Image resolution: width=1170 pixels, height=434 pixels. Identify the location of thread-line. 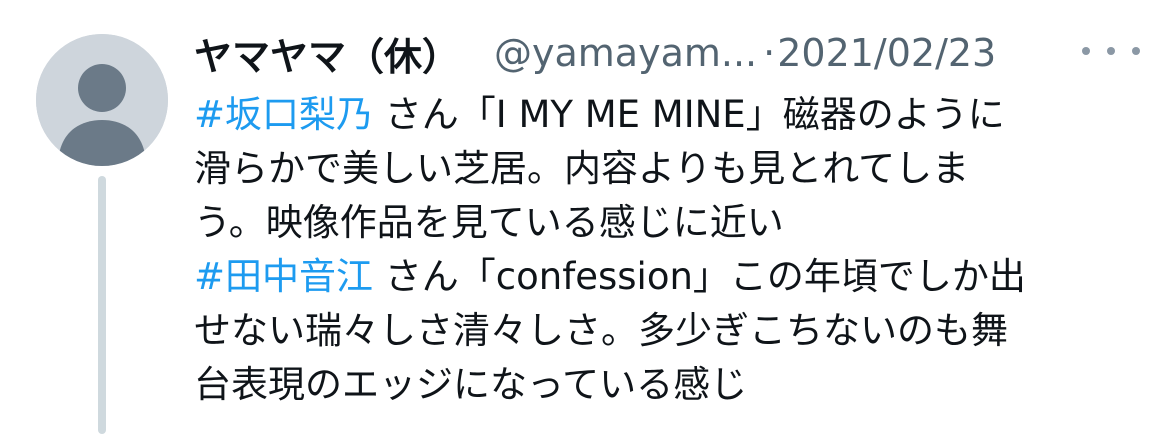
(102, 305).